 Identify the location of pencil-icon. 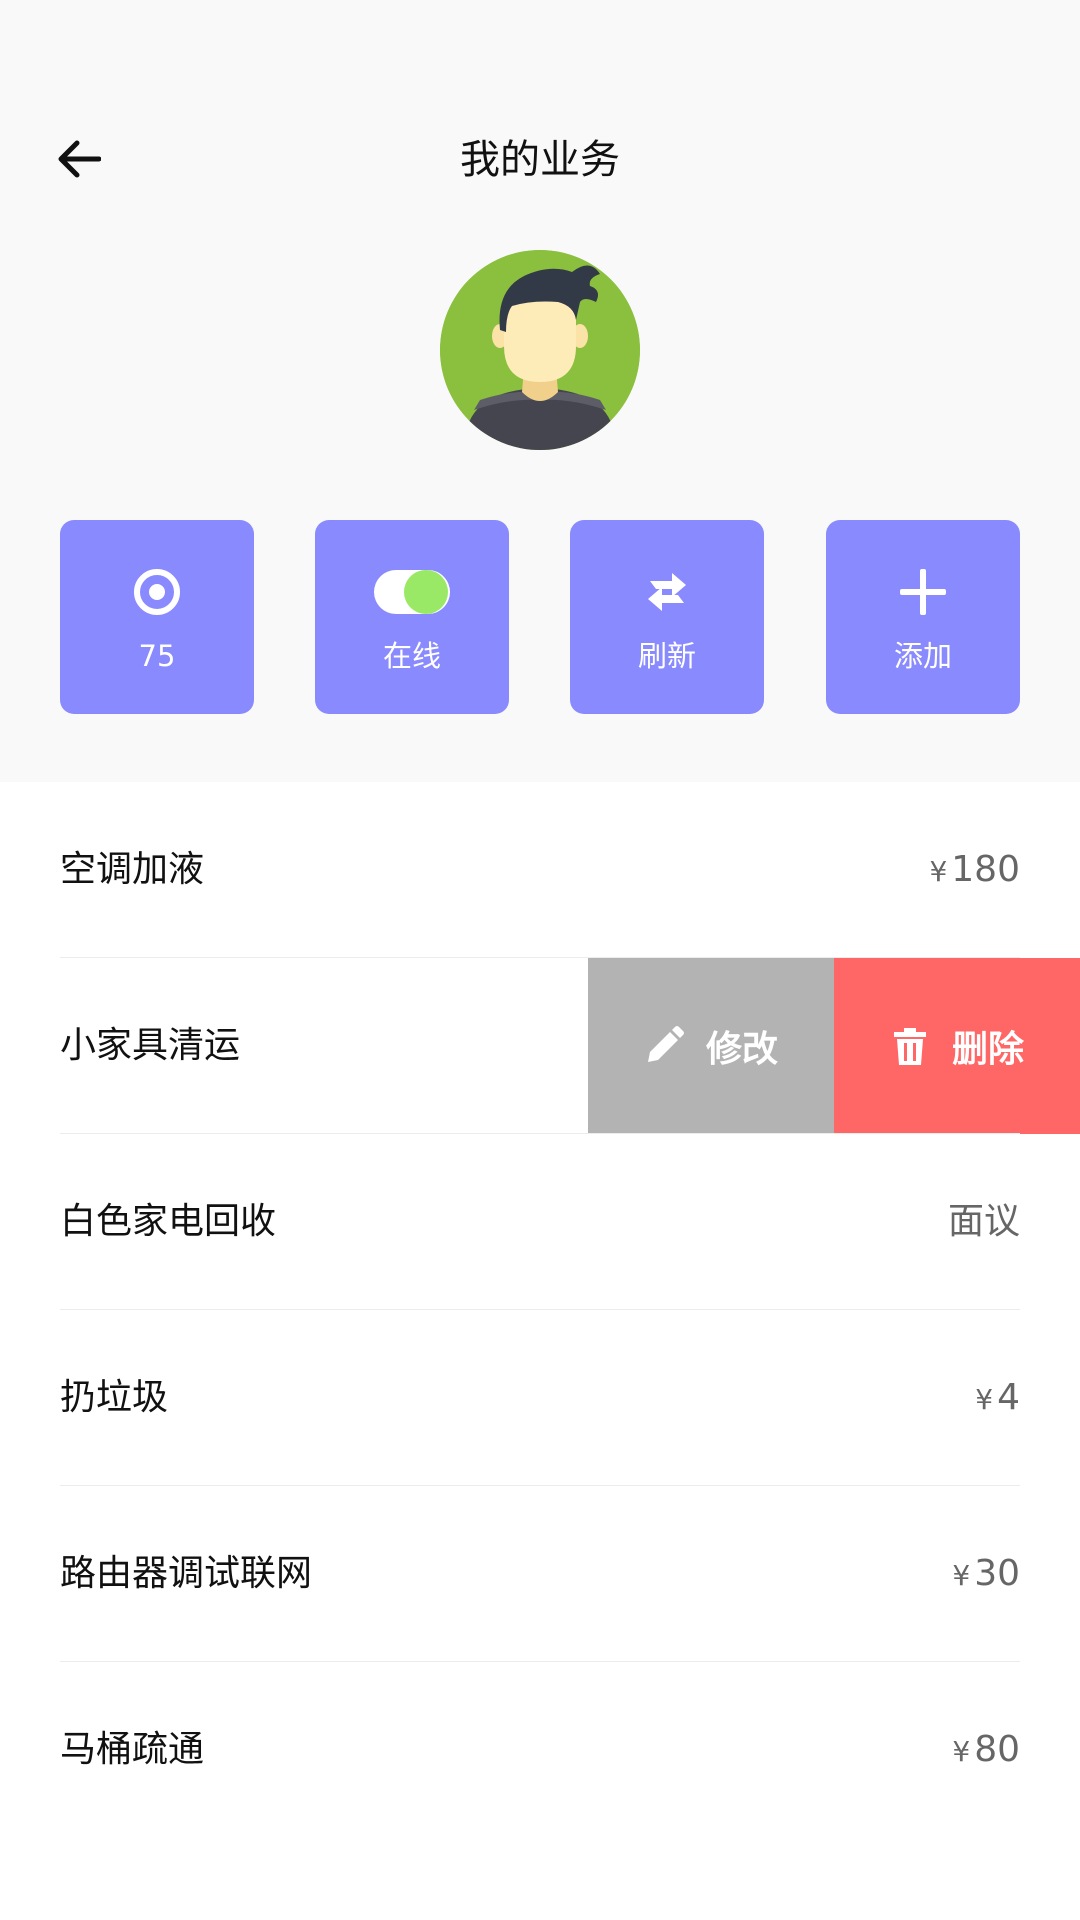
(665, 1044).